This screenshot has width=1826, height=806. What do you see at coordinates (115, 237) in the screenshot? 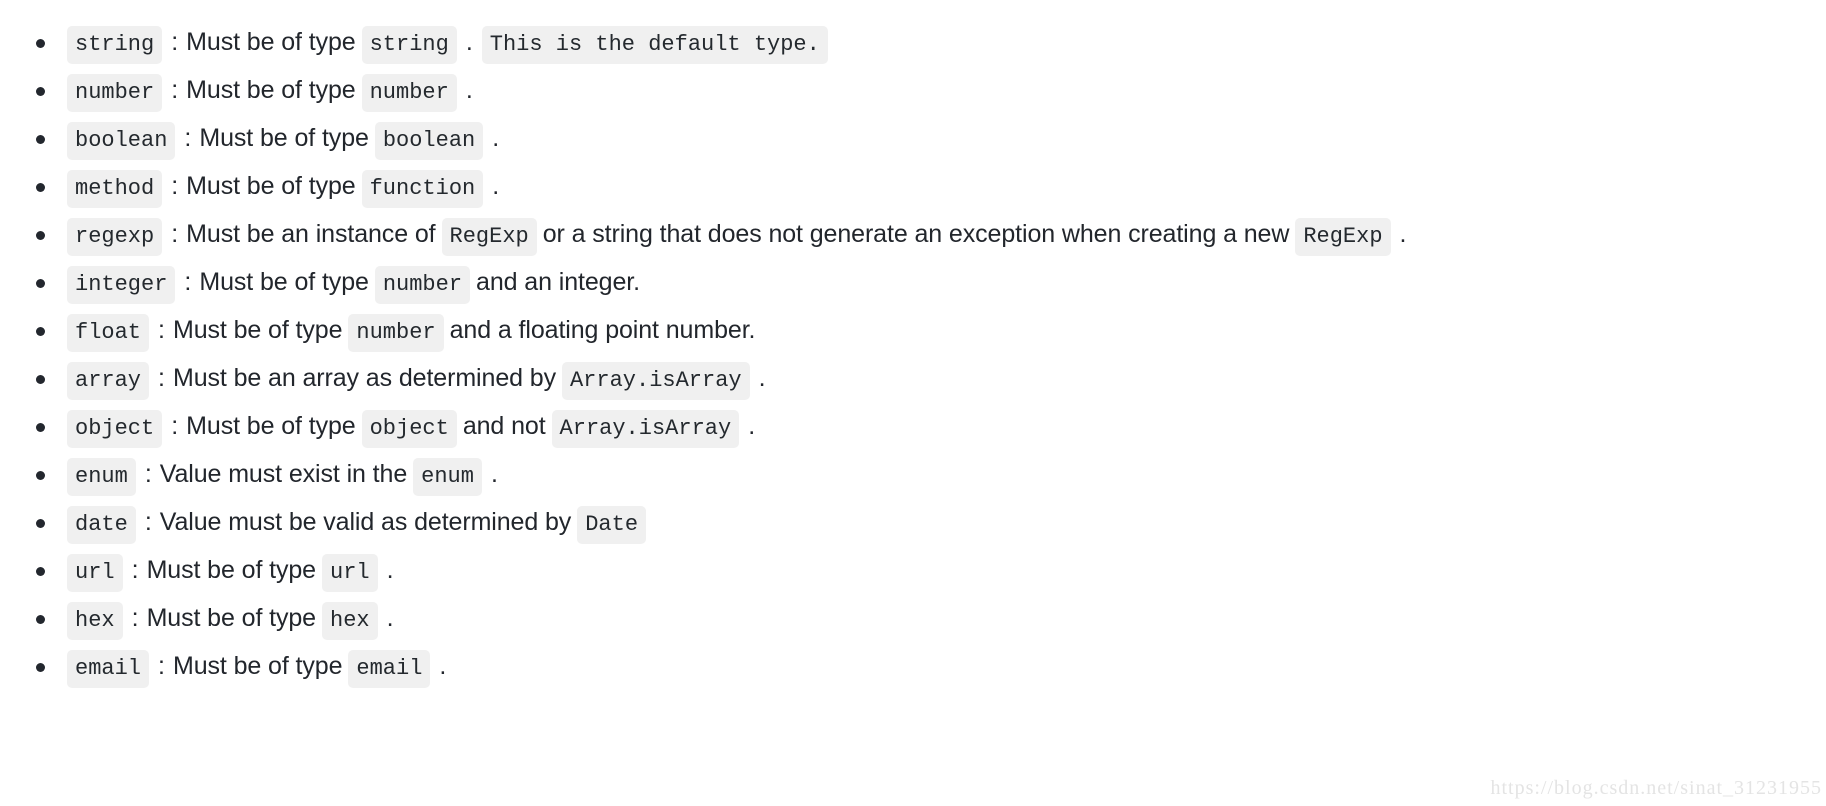
I see `code-chip: regexp` at bounding box center [115, 237].